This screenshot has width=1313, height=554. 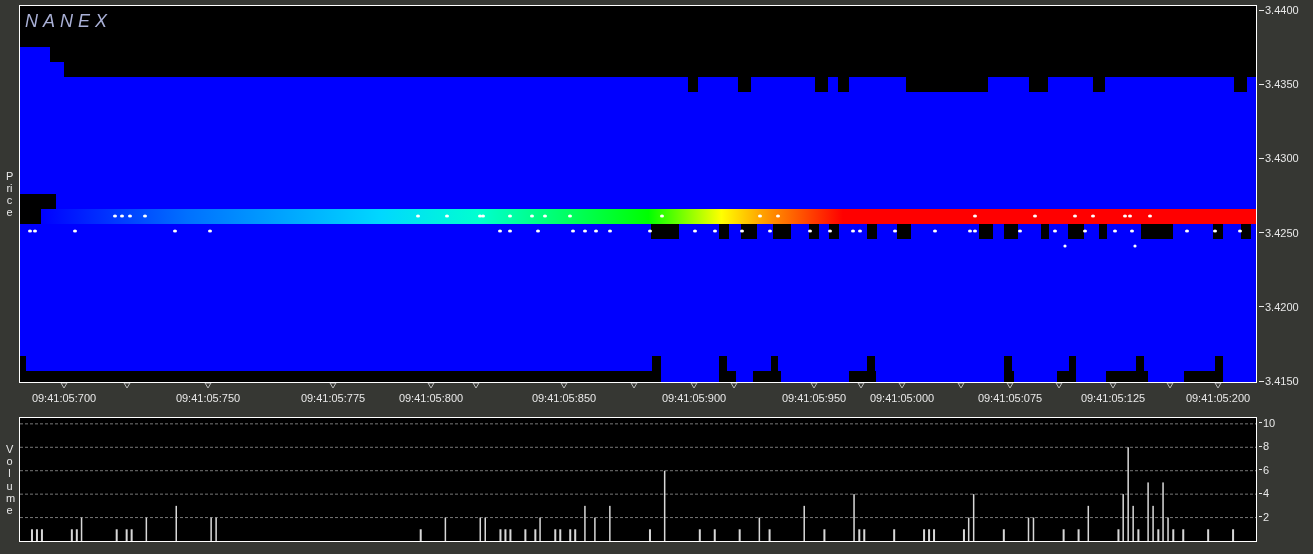 I want to click on volume-tick-label: 8, so click(x=1266, y=446).